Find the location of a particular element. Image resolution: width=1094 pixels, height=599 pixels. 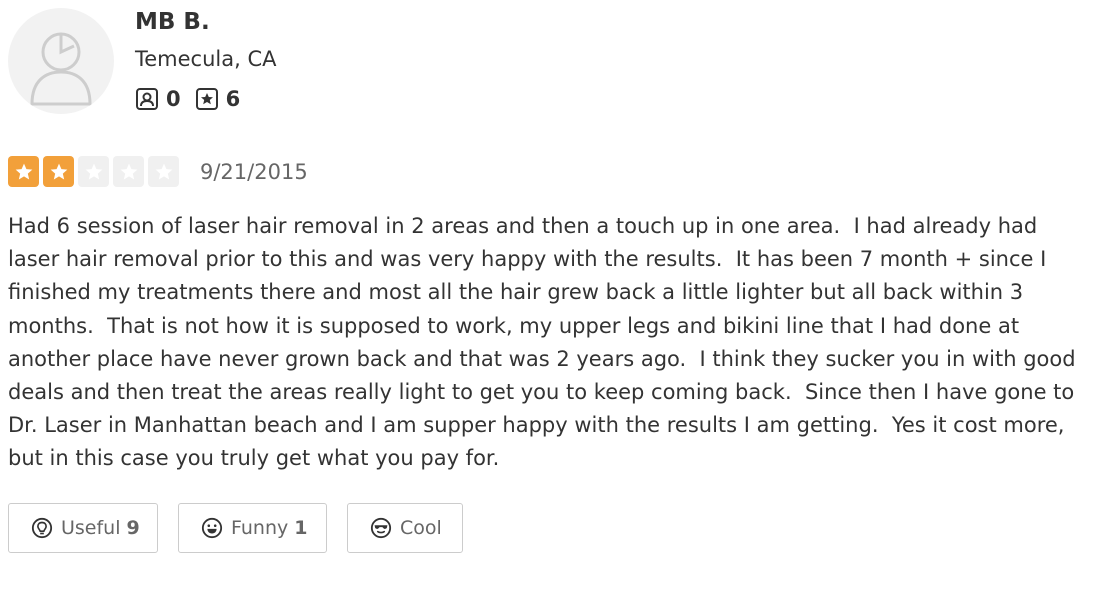

useful-count: 9 is located at coordinates (133, 528).